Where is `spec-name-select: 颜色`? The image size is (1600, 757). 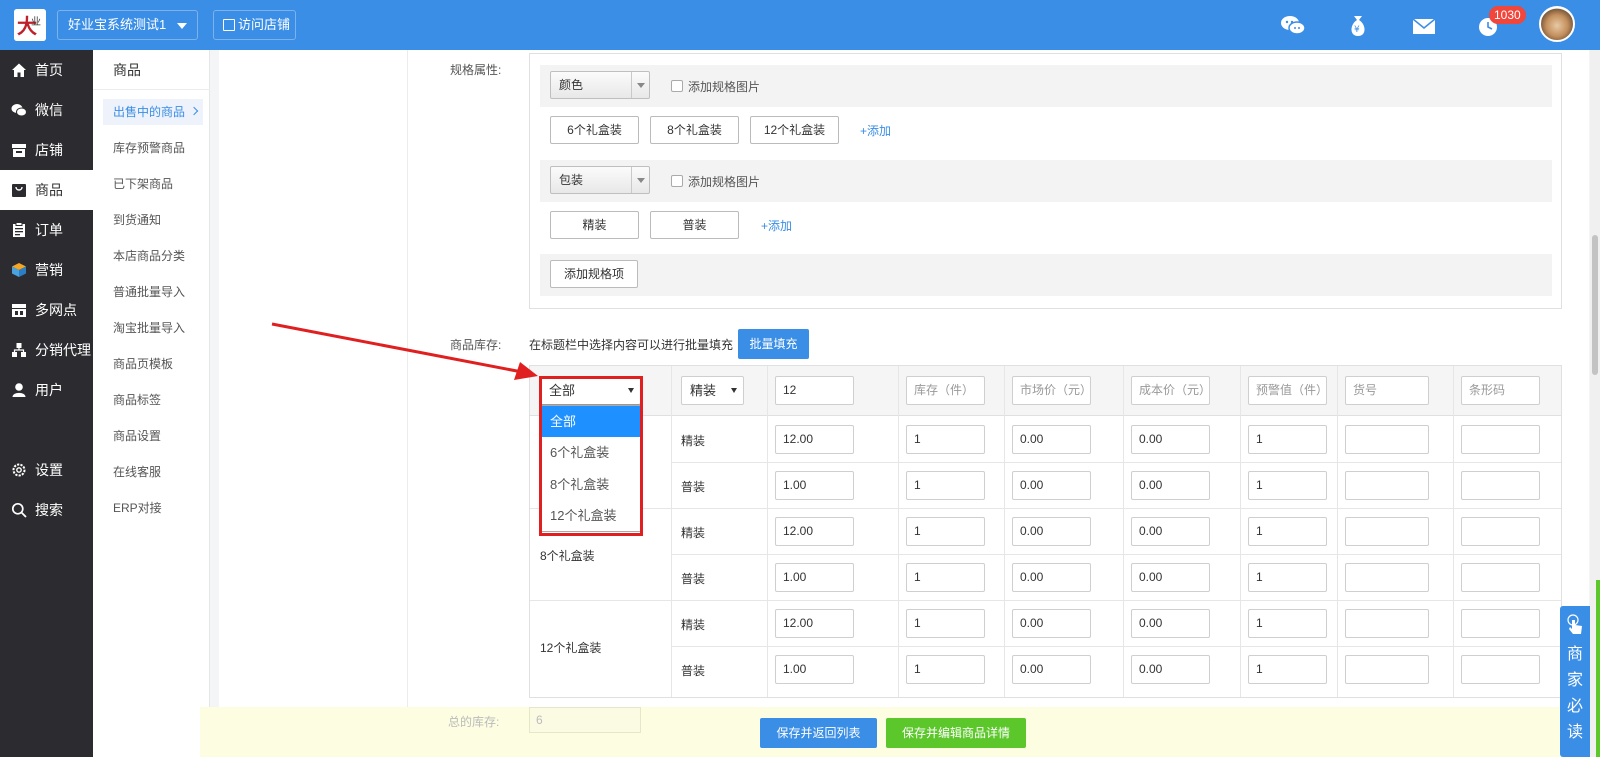
spec-name-select: 颜色 is located at coordinates (600, 85).